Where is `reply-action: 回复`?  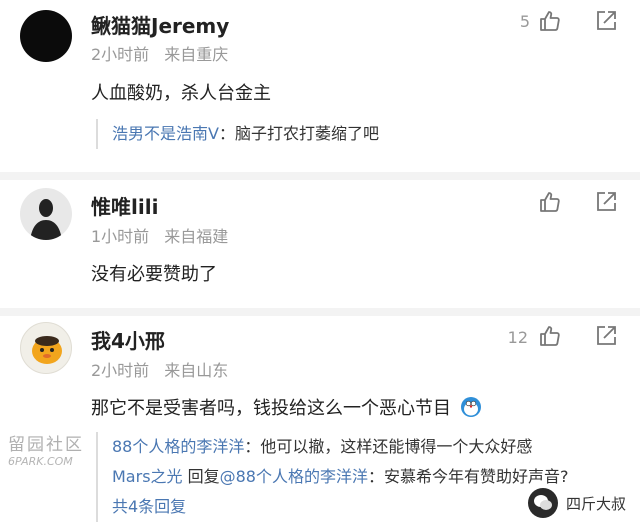
reply-action: 回复 is located at coordinates (201, 476).